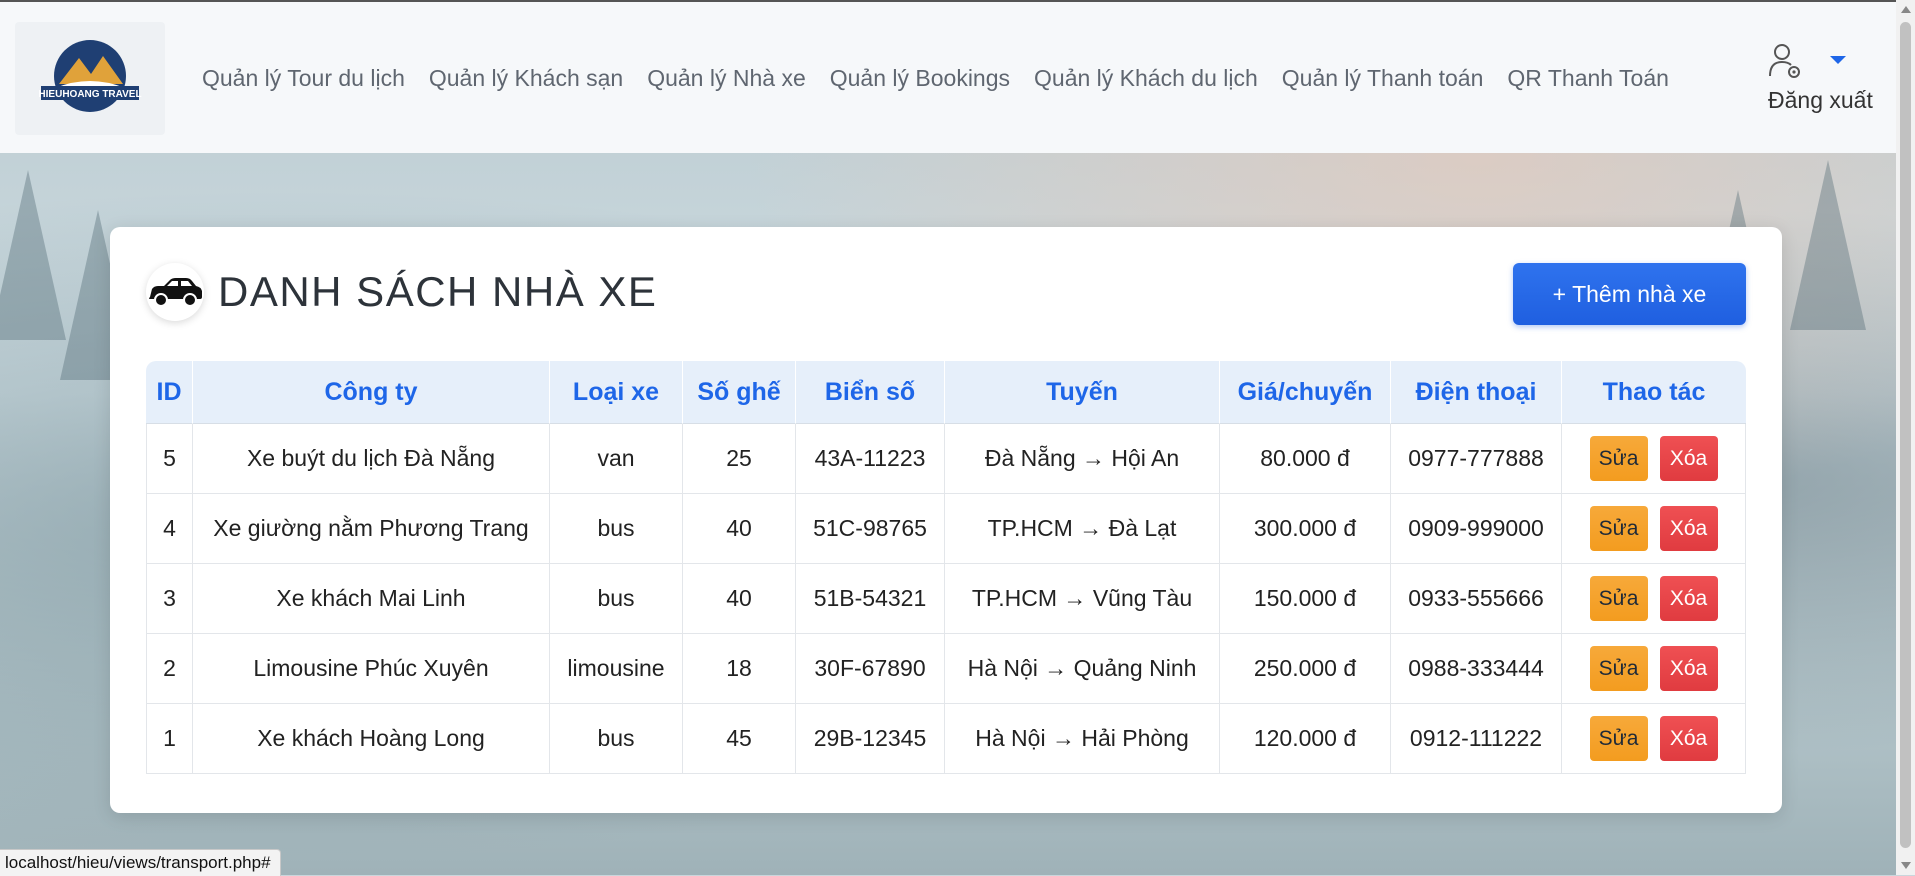  I want to click on cell-plate: 51C-98765, so click(870, 529).